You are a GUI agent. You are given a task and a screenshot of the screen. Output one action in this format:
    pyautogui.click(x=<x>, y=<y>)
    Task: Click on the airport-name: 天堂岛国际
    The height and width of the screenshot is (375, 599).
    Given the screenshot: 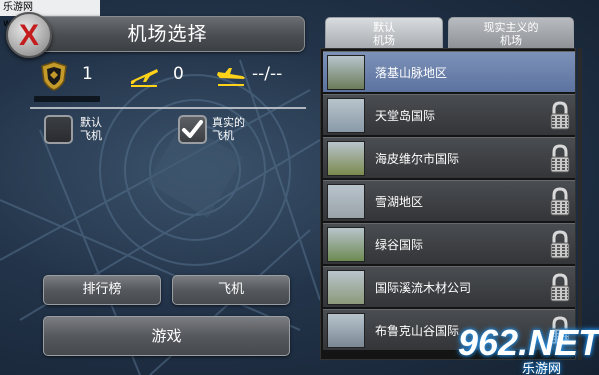 What is the action you would take?
    pyautogui.click(x=405, y=116)
    